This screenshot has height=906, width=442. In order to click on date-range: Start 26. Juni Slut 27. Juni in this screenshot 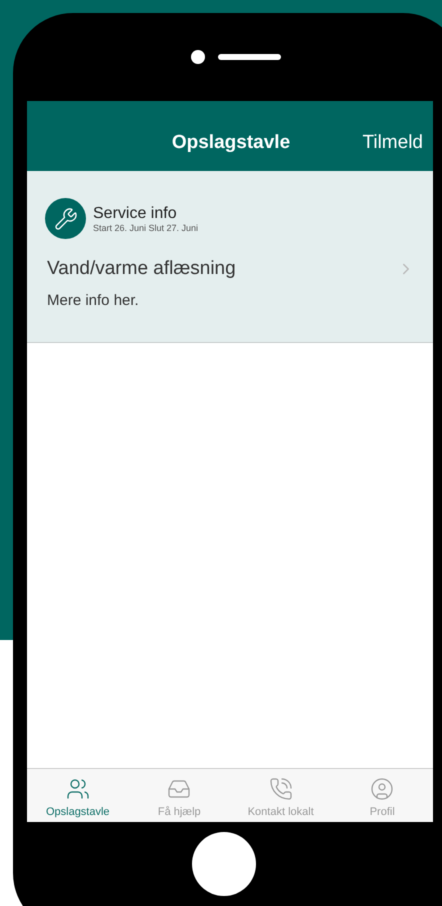, I will do `click(145, 228)`.